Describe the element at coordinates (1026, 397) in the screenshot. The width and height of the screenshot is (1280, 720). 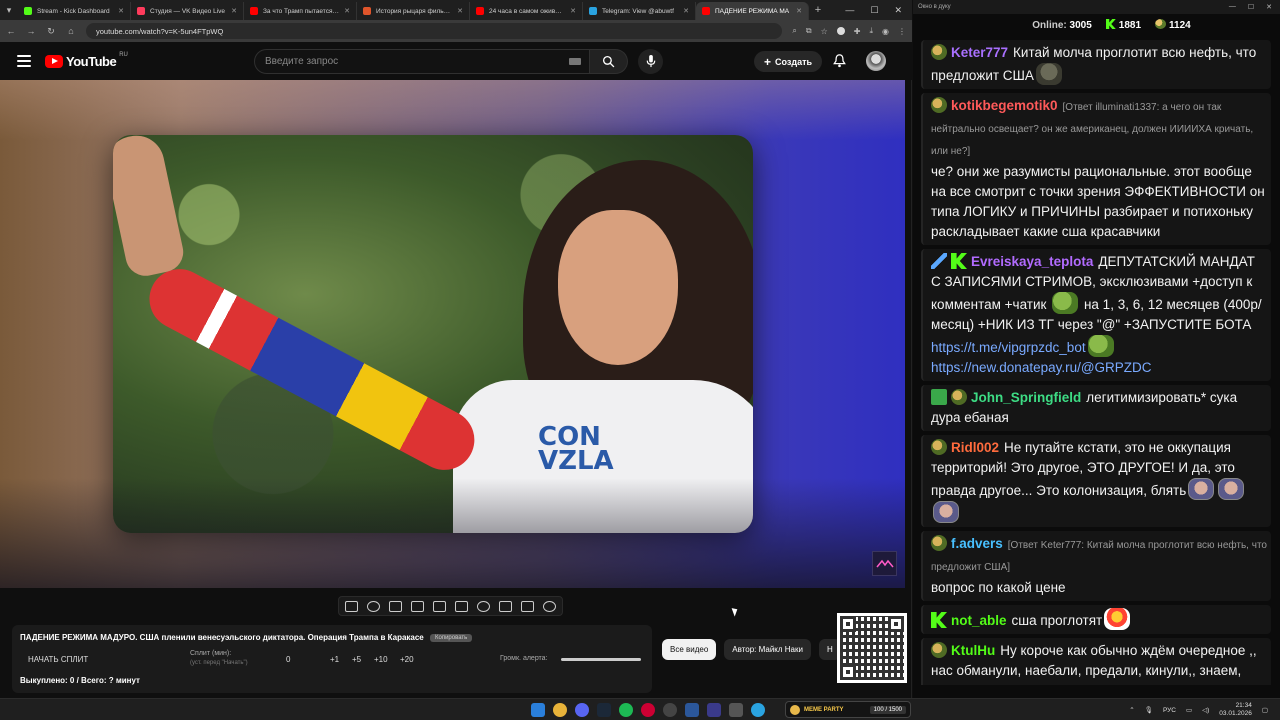
I see `chat-username: John_Springfield` at that location.